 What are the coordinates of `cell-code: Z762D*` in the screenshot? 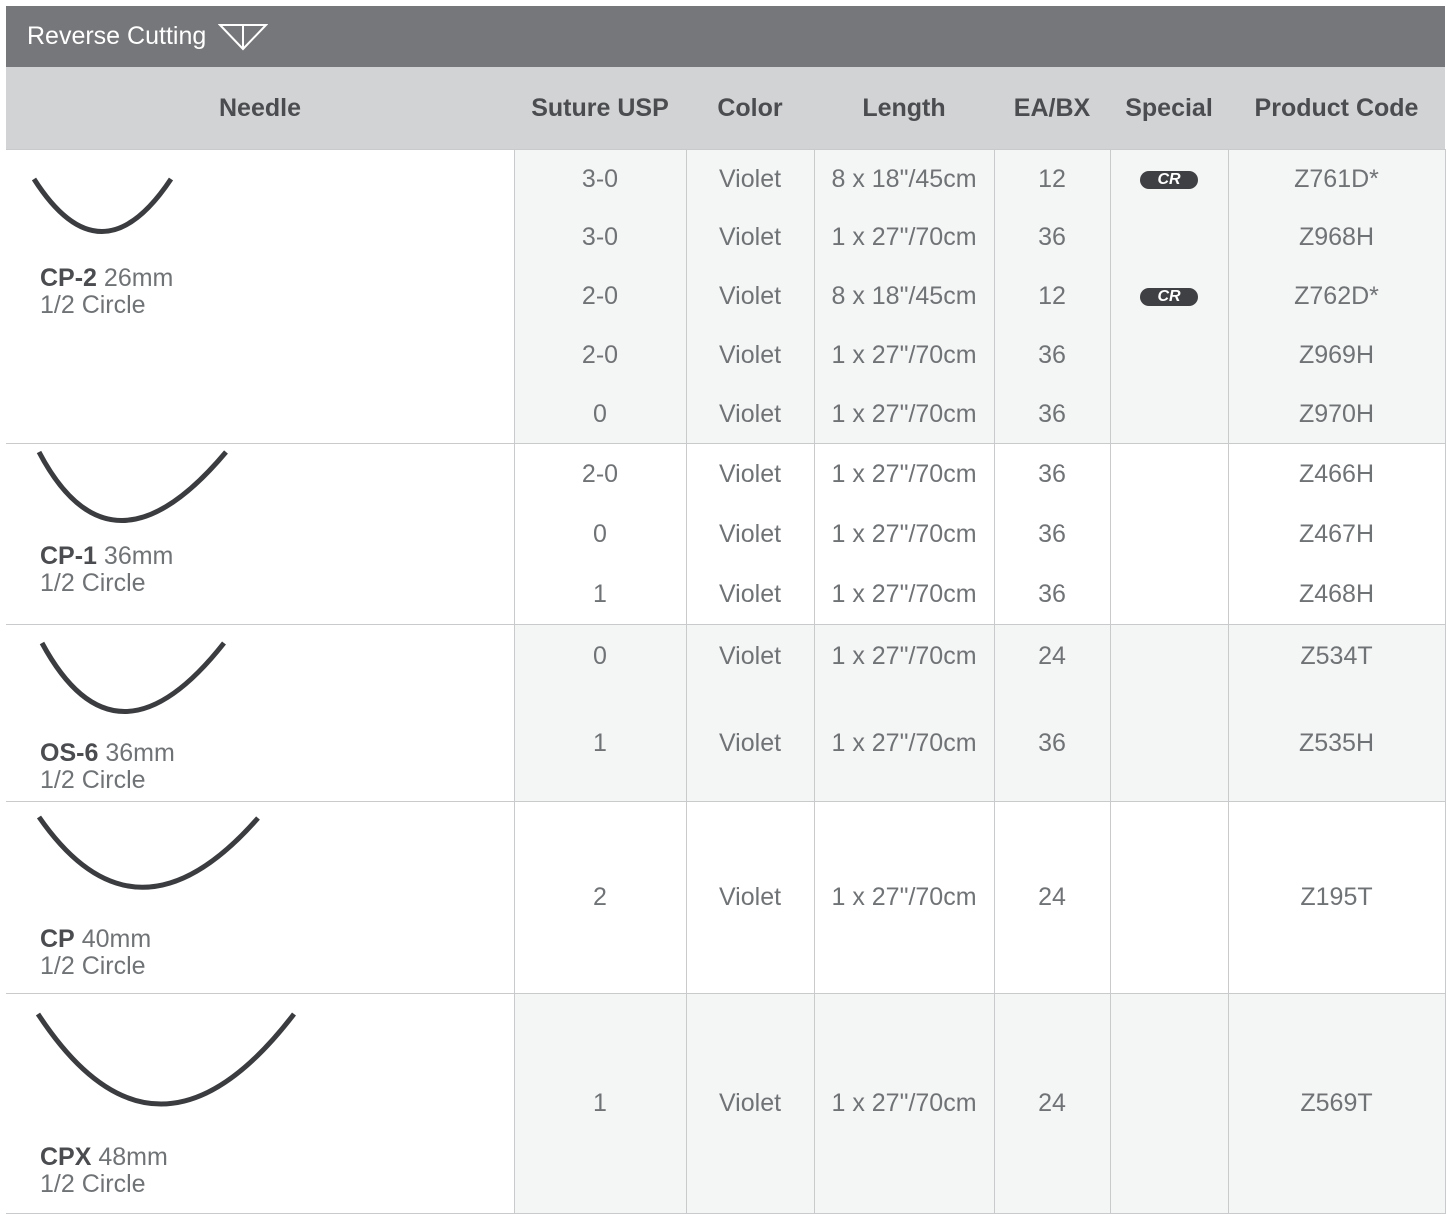 It's located at (1336, 296).